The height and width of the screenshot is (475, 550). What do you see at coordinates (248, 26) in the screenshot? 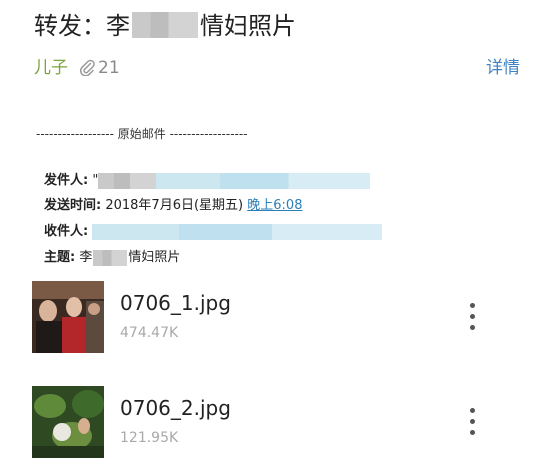
I see `subject-title-suffix: 情妇照片` at bounding box center [248, 26].